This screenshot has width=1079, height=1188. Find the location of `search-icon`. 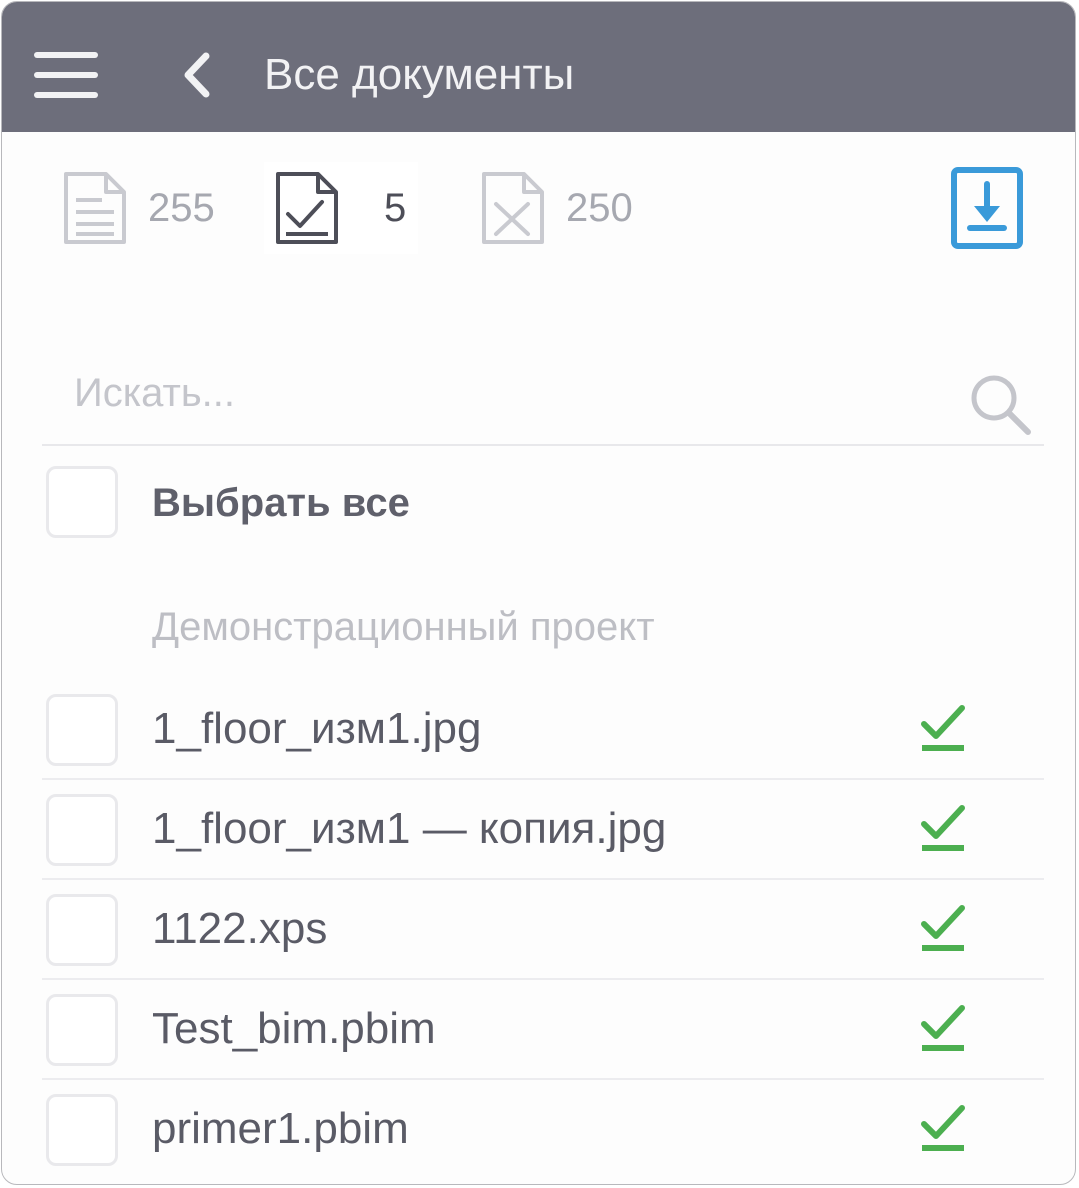

search-icon is located at coordinates (1001, 405).